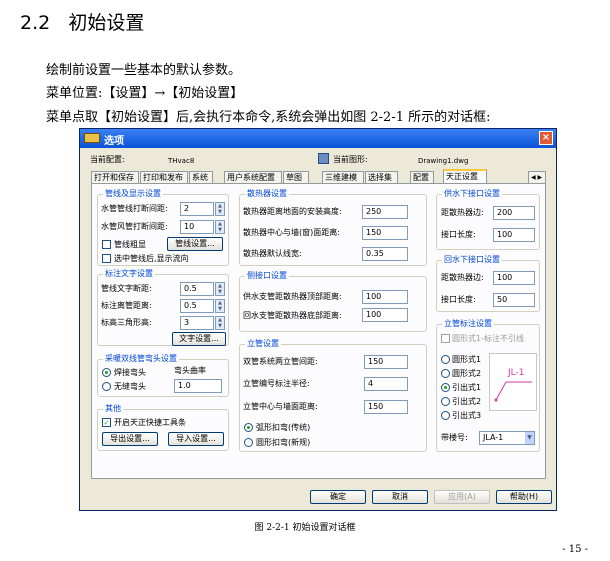 The height and width of the screenshot is (561, 610). What do you see at coordinates (488, 219) in the screenshot?
I see `supply-down-group: 供水下接口设置 距散热器边: 200 接口长度: 100` at bounding box center [488, 219].